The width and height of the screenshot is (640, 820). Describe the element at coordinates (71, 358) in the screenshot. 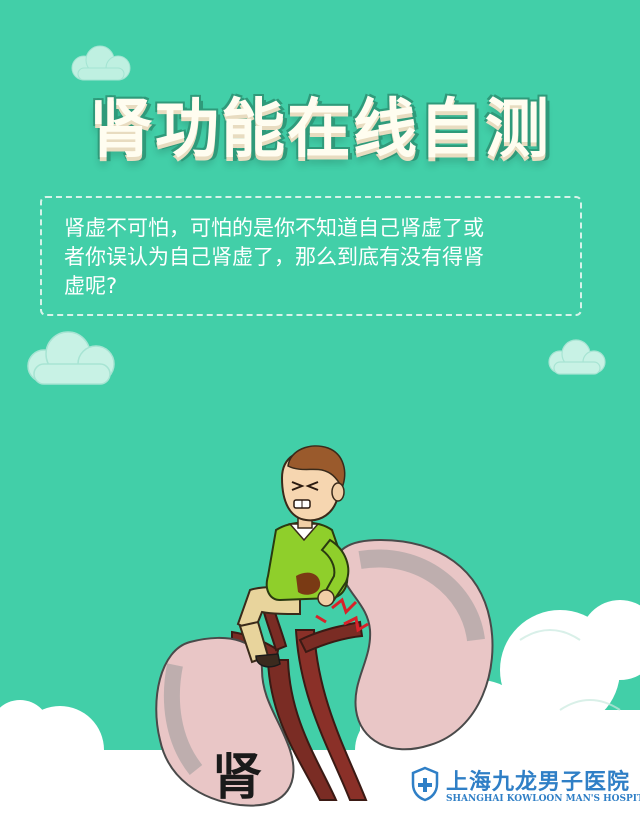

I see `cloud-left-icon` at that location.